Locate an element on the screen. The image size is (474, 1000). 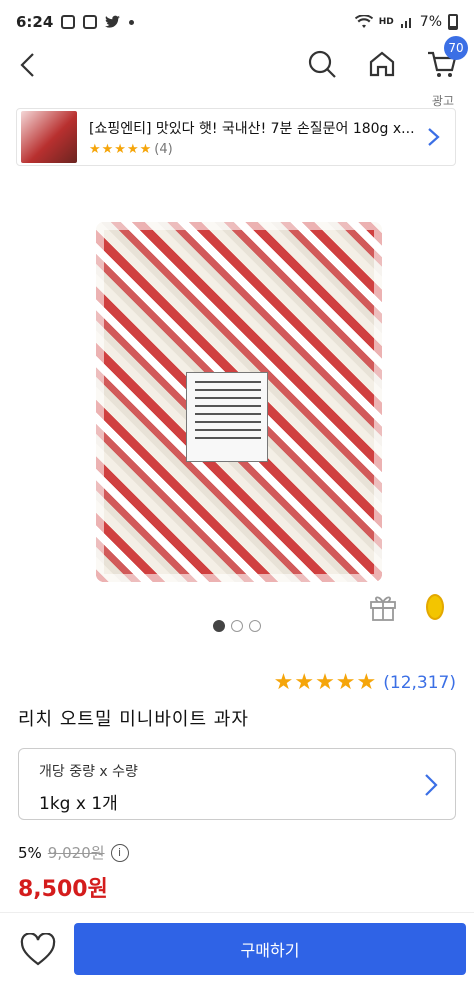
cart-button: 70 is located at coordinates (447, 58).